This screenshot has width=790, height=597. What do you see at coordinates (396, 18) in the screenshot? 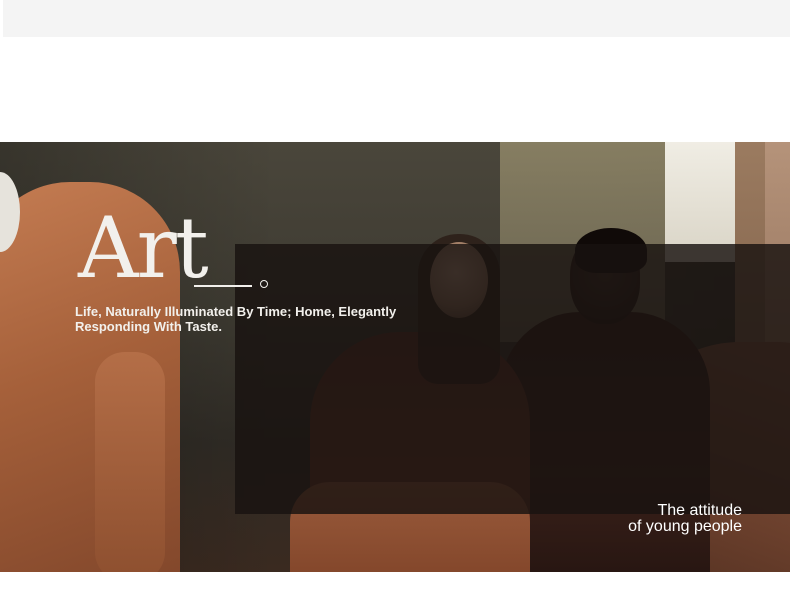
I see `top-bar` at bounding box center [396, 18].